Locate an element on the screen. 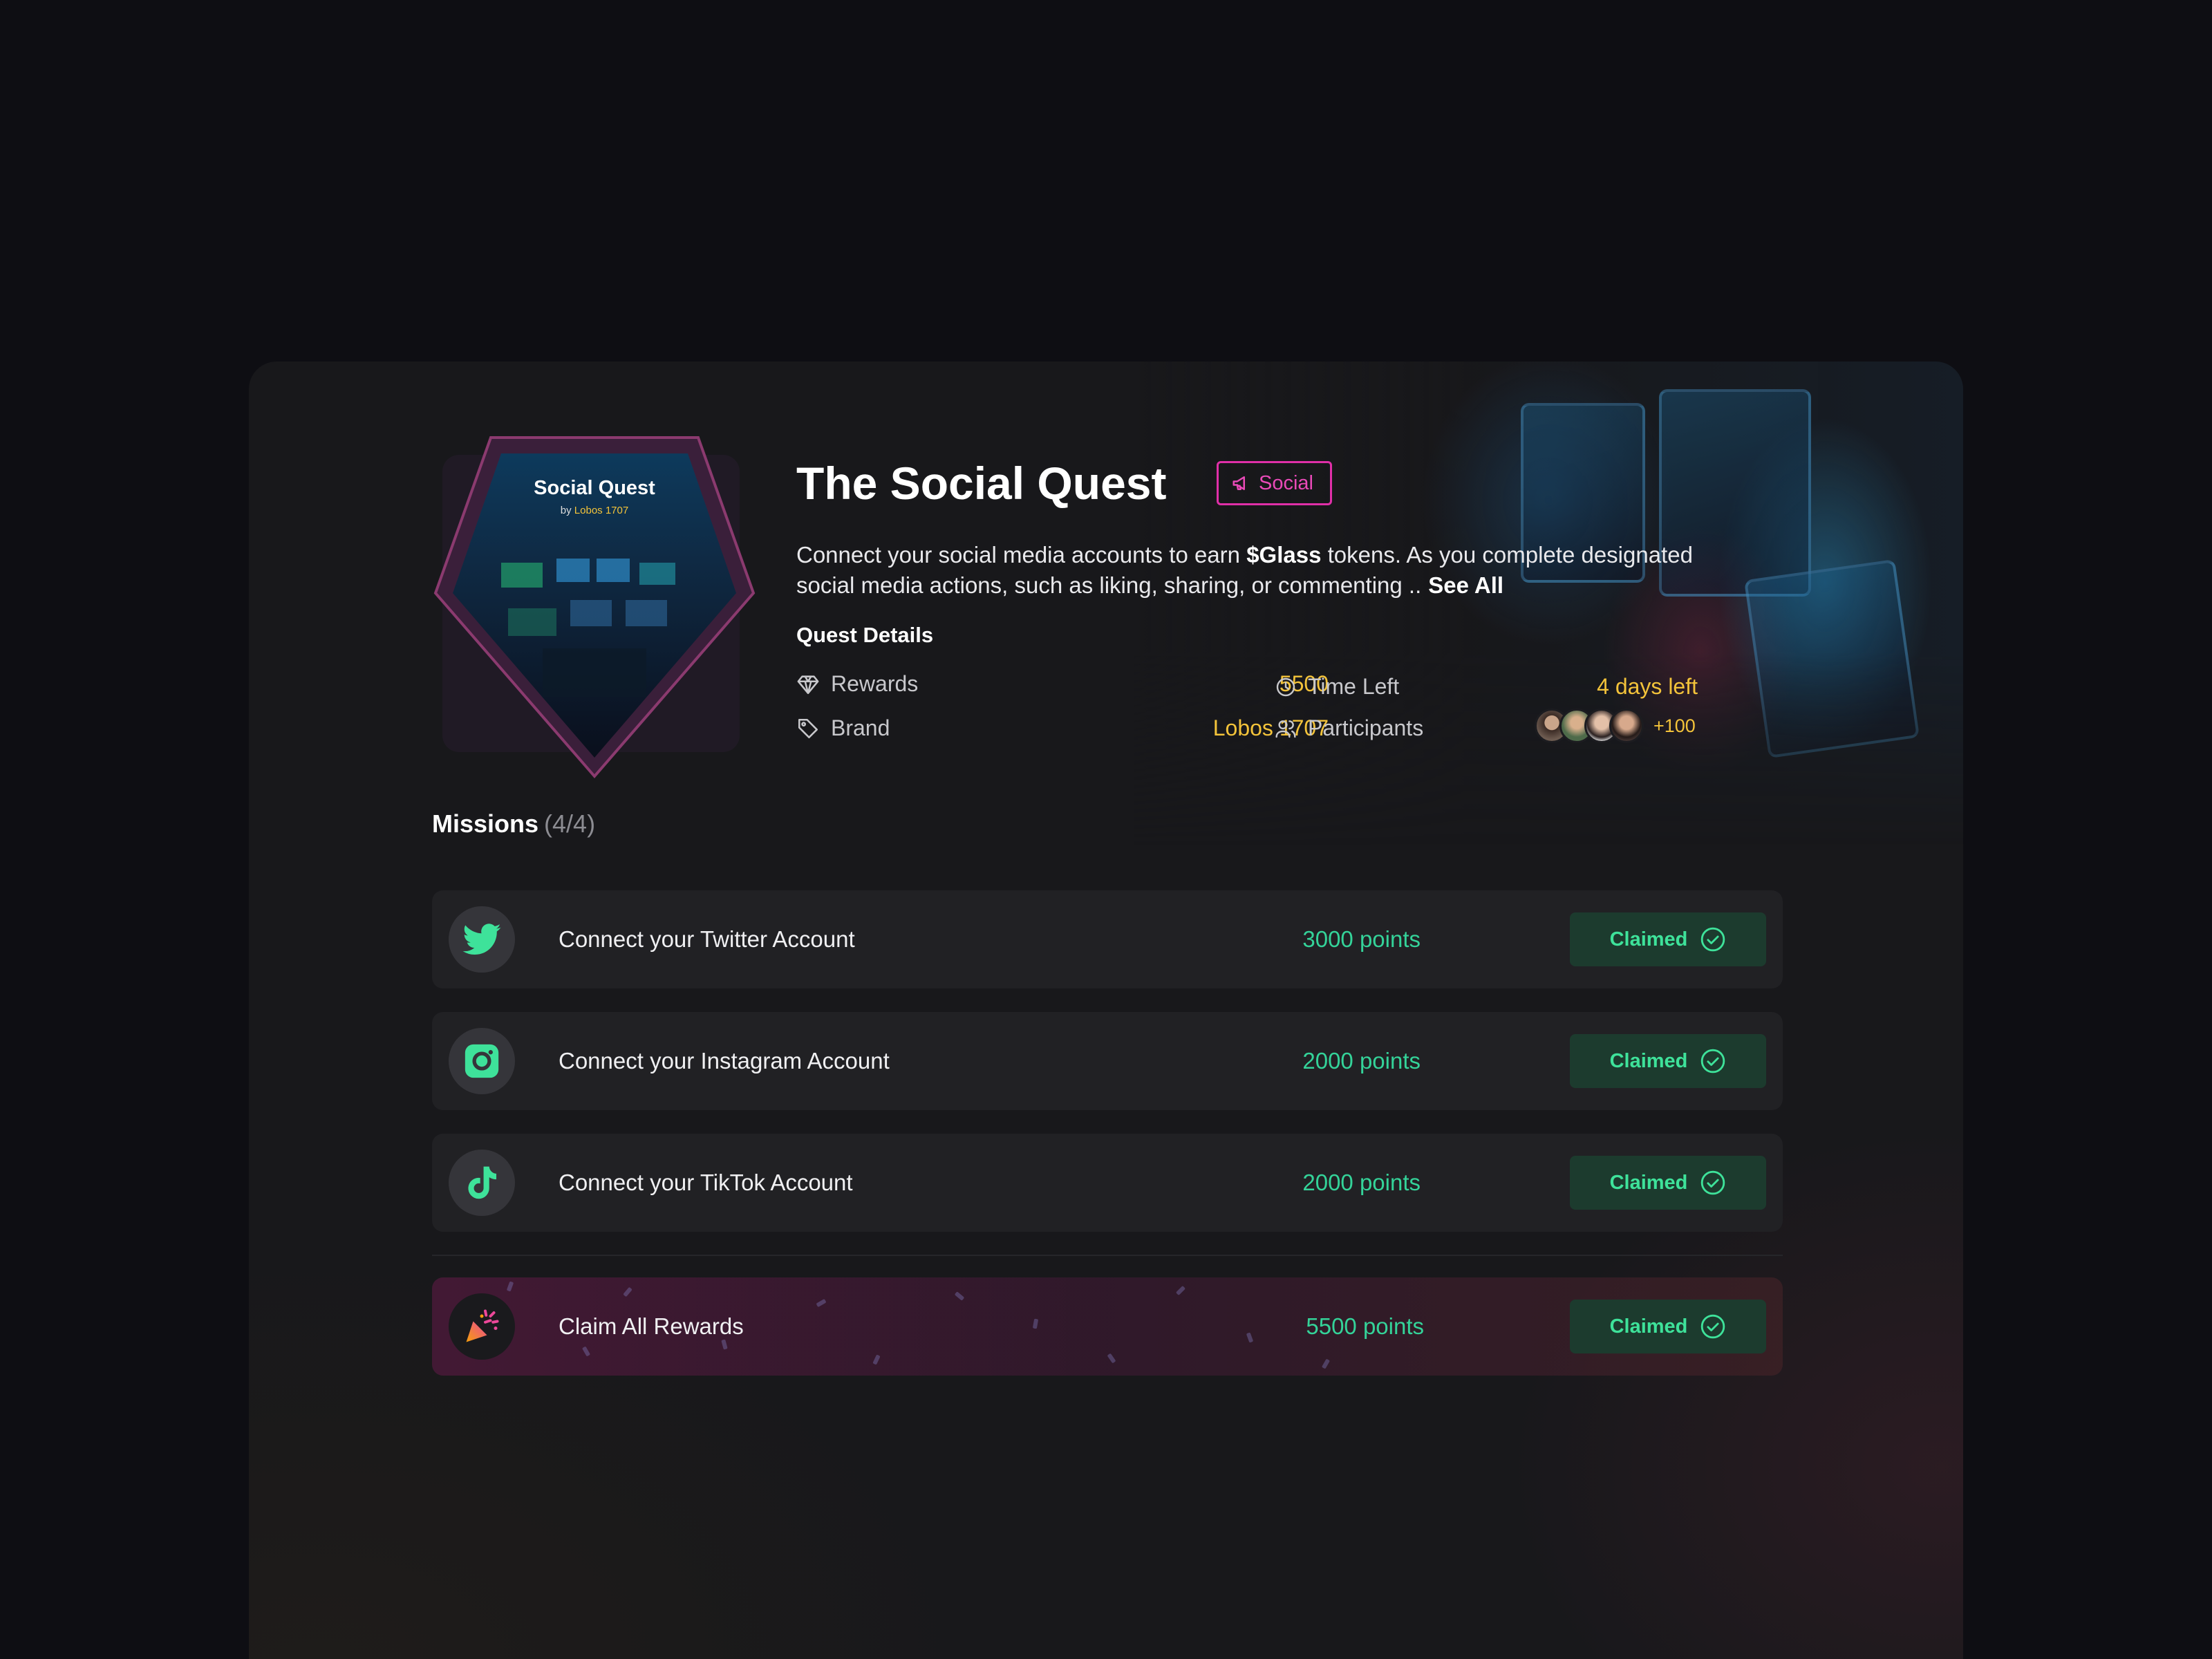  mission-label: Claim All Rewards is located at coordinates (651, 1326).